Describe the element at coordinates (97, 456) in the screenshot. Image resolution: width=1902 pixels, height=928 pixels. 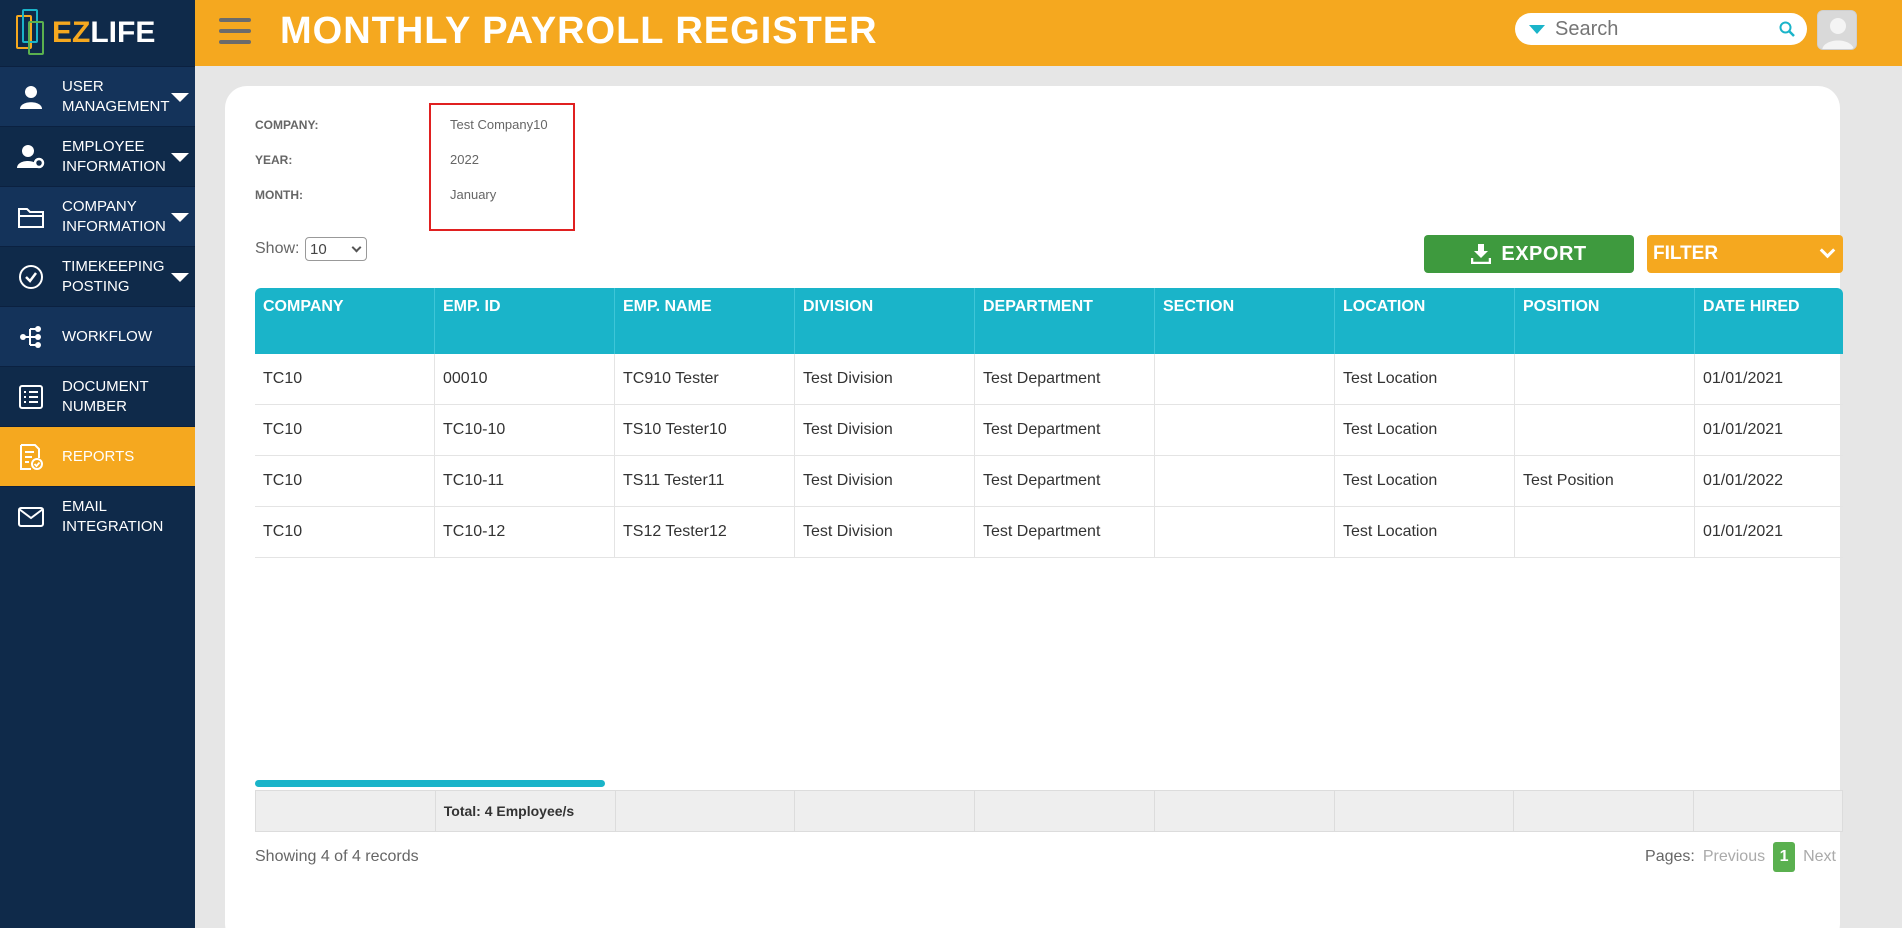
I see `sidebar-item-reports: REPORTS` at that location.